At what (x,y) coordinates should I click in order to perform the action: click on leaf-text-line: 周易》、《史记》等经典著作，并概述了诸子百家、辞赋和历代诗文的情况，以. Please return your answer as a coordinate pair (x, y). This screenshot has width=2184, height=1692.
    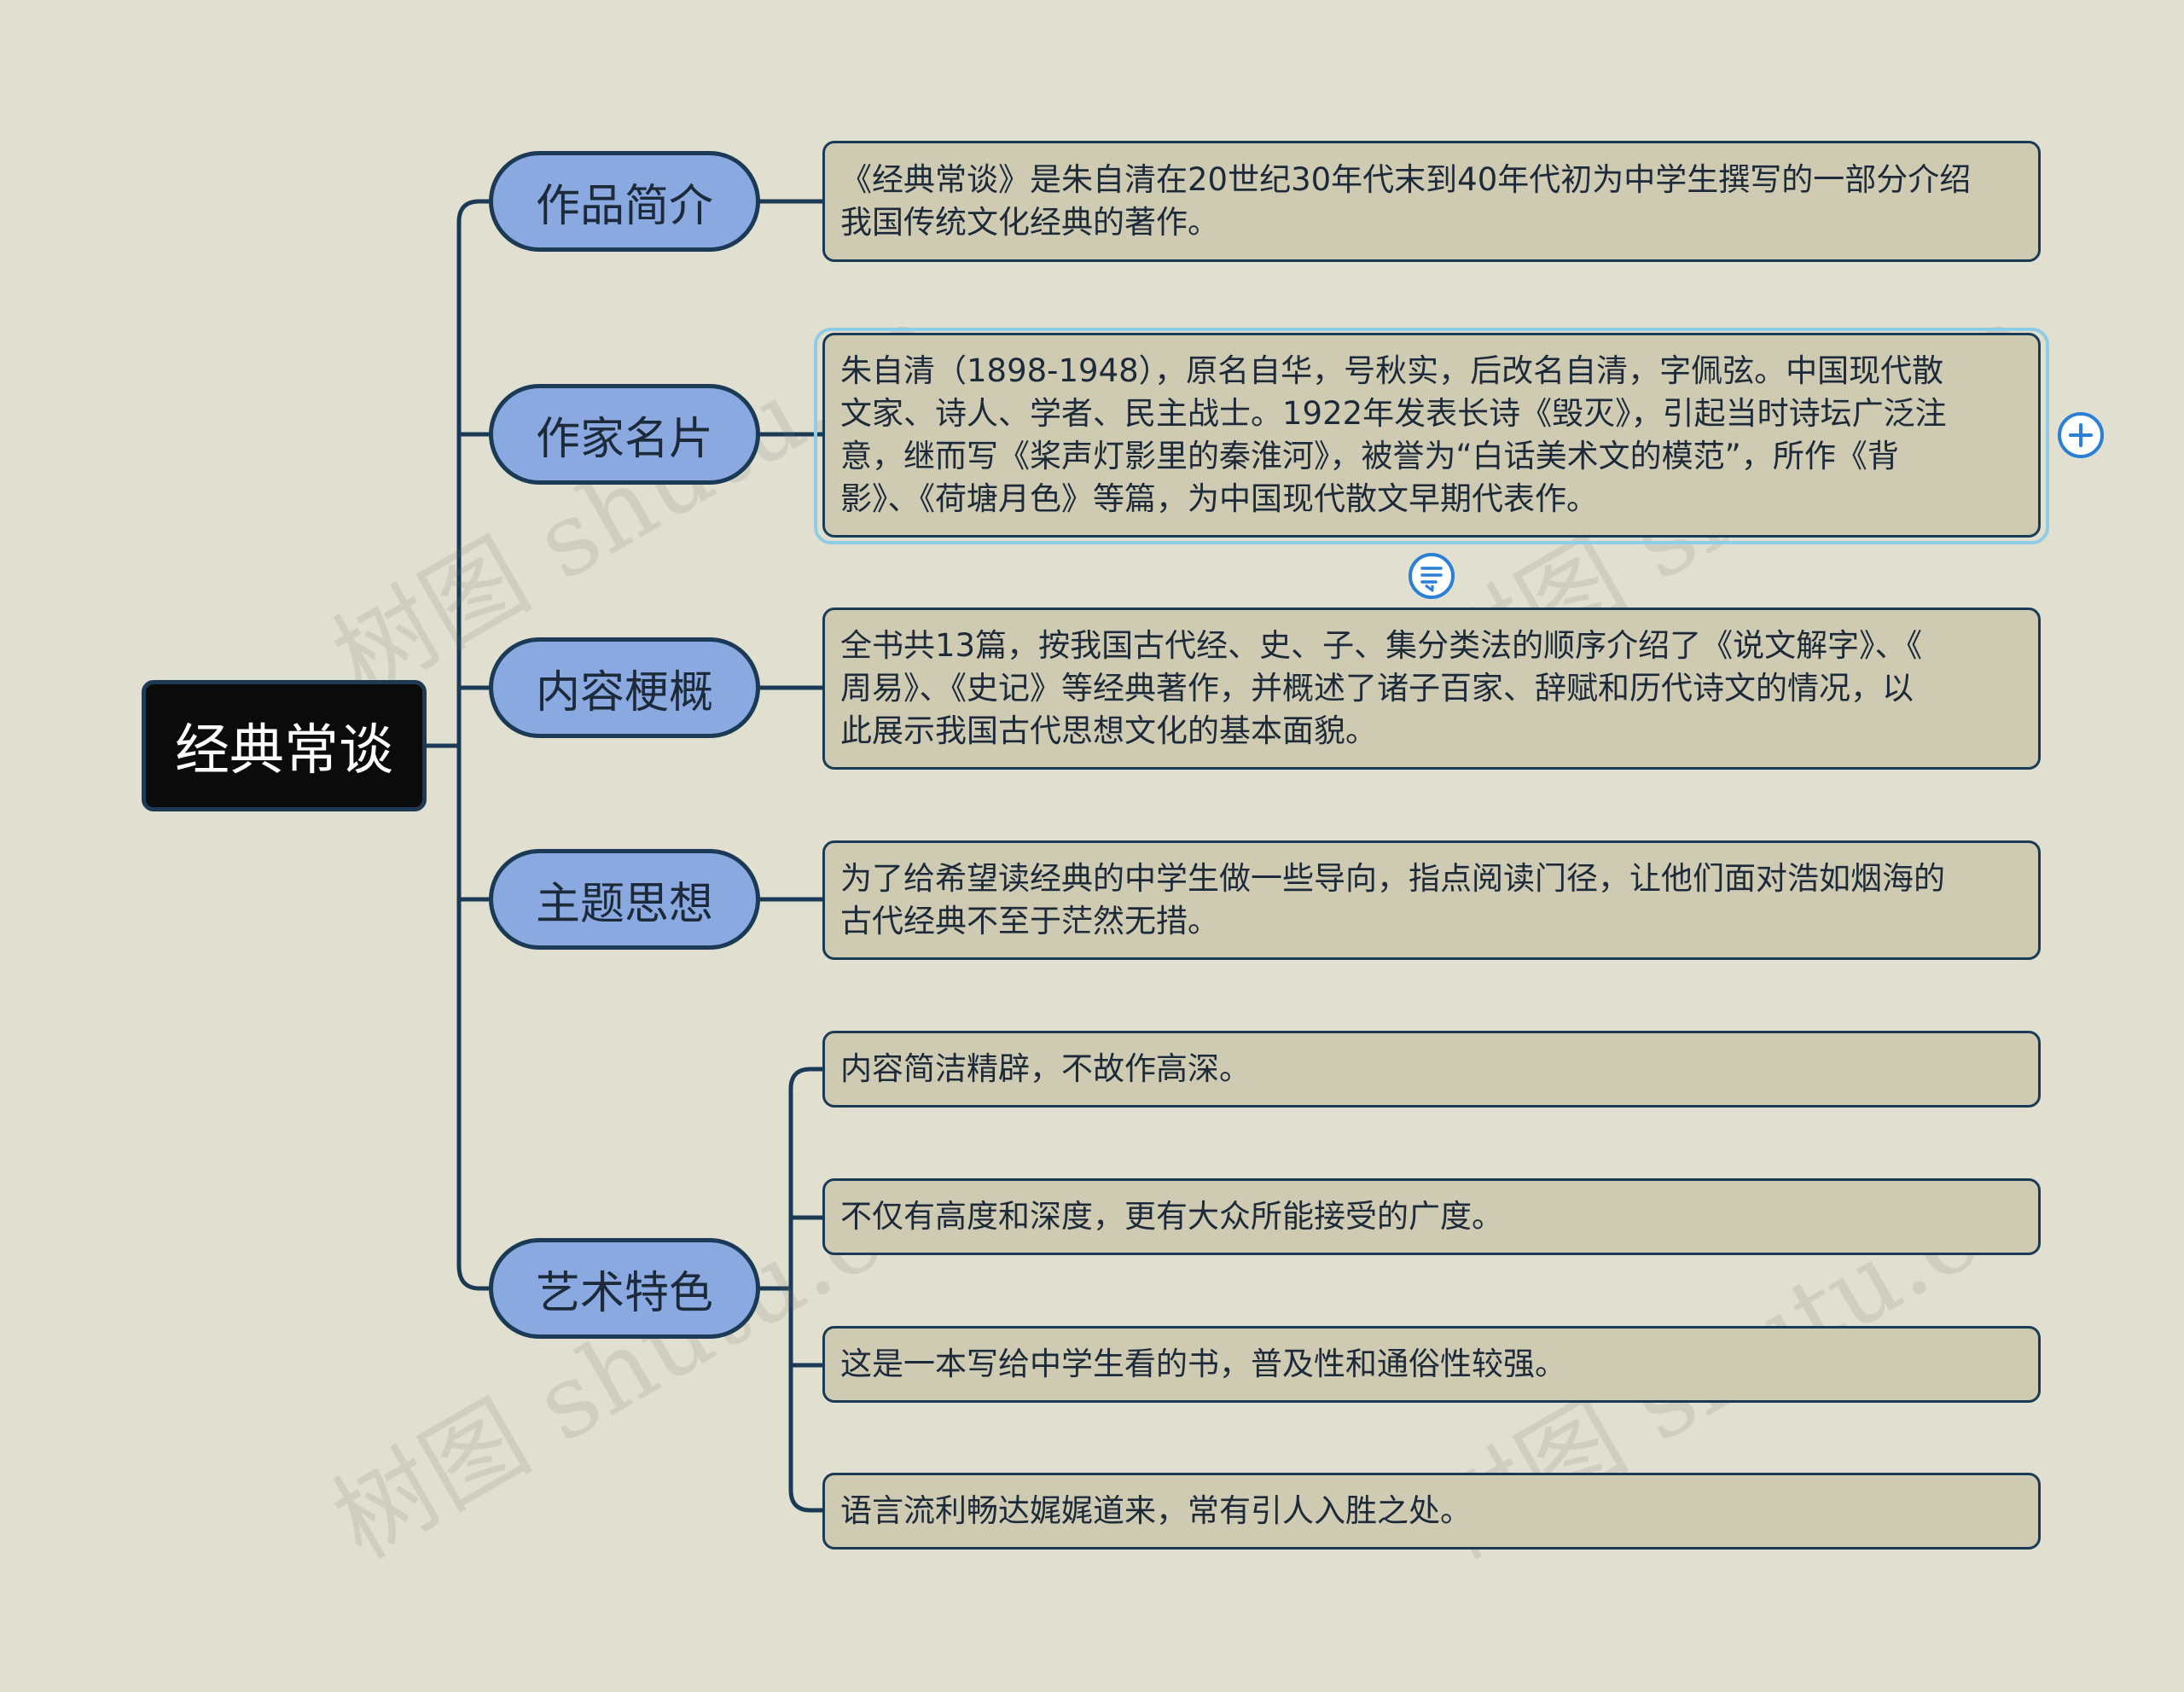
    Looking at the image, I should click on (1377, 688).